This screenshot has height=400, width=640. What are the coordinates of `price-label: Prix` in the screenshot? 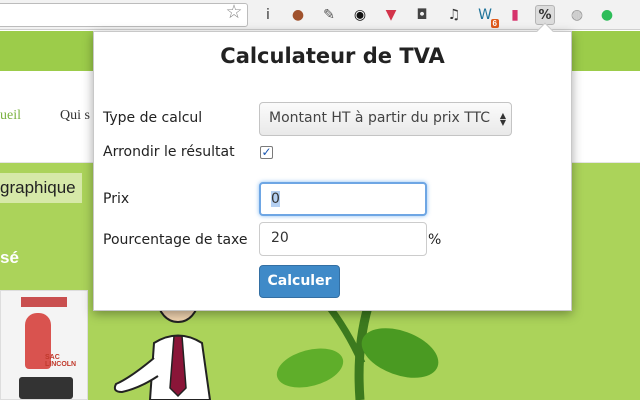 It's located at (116, 199).